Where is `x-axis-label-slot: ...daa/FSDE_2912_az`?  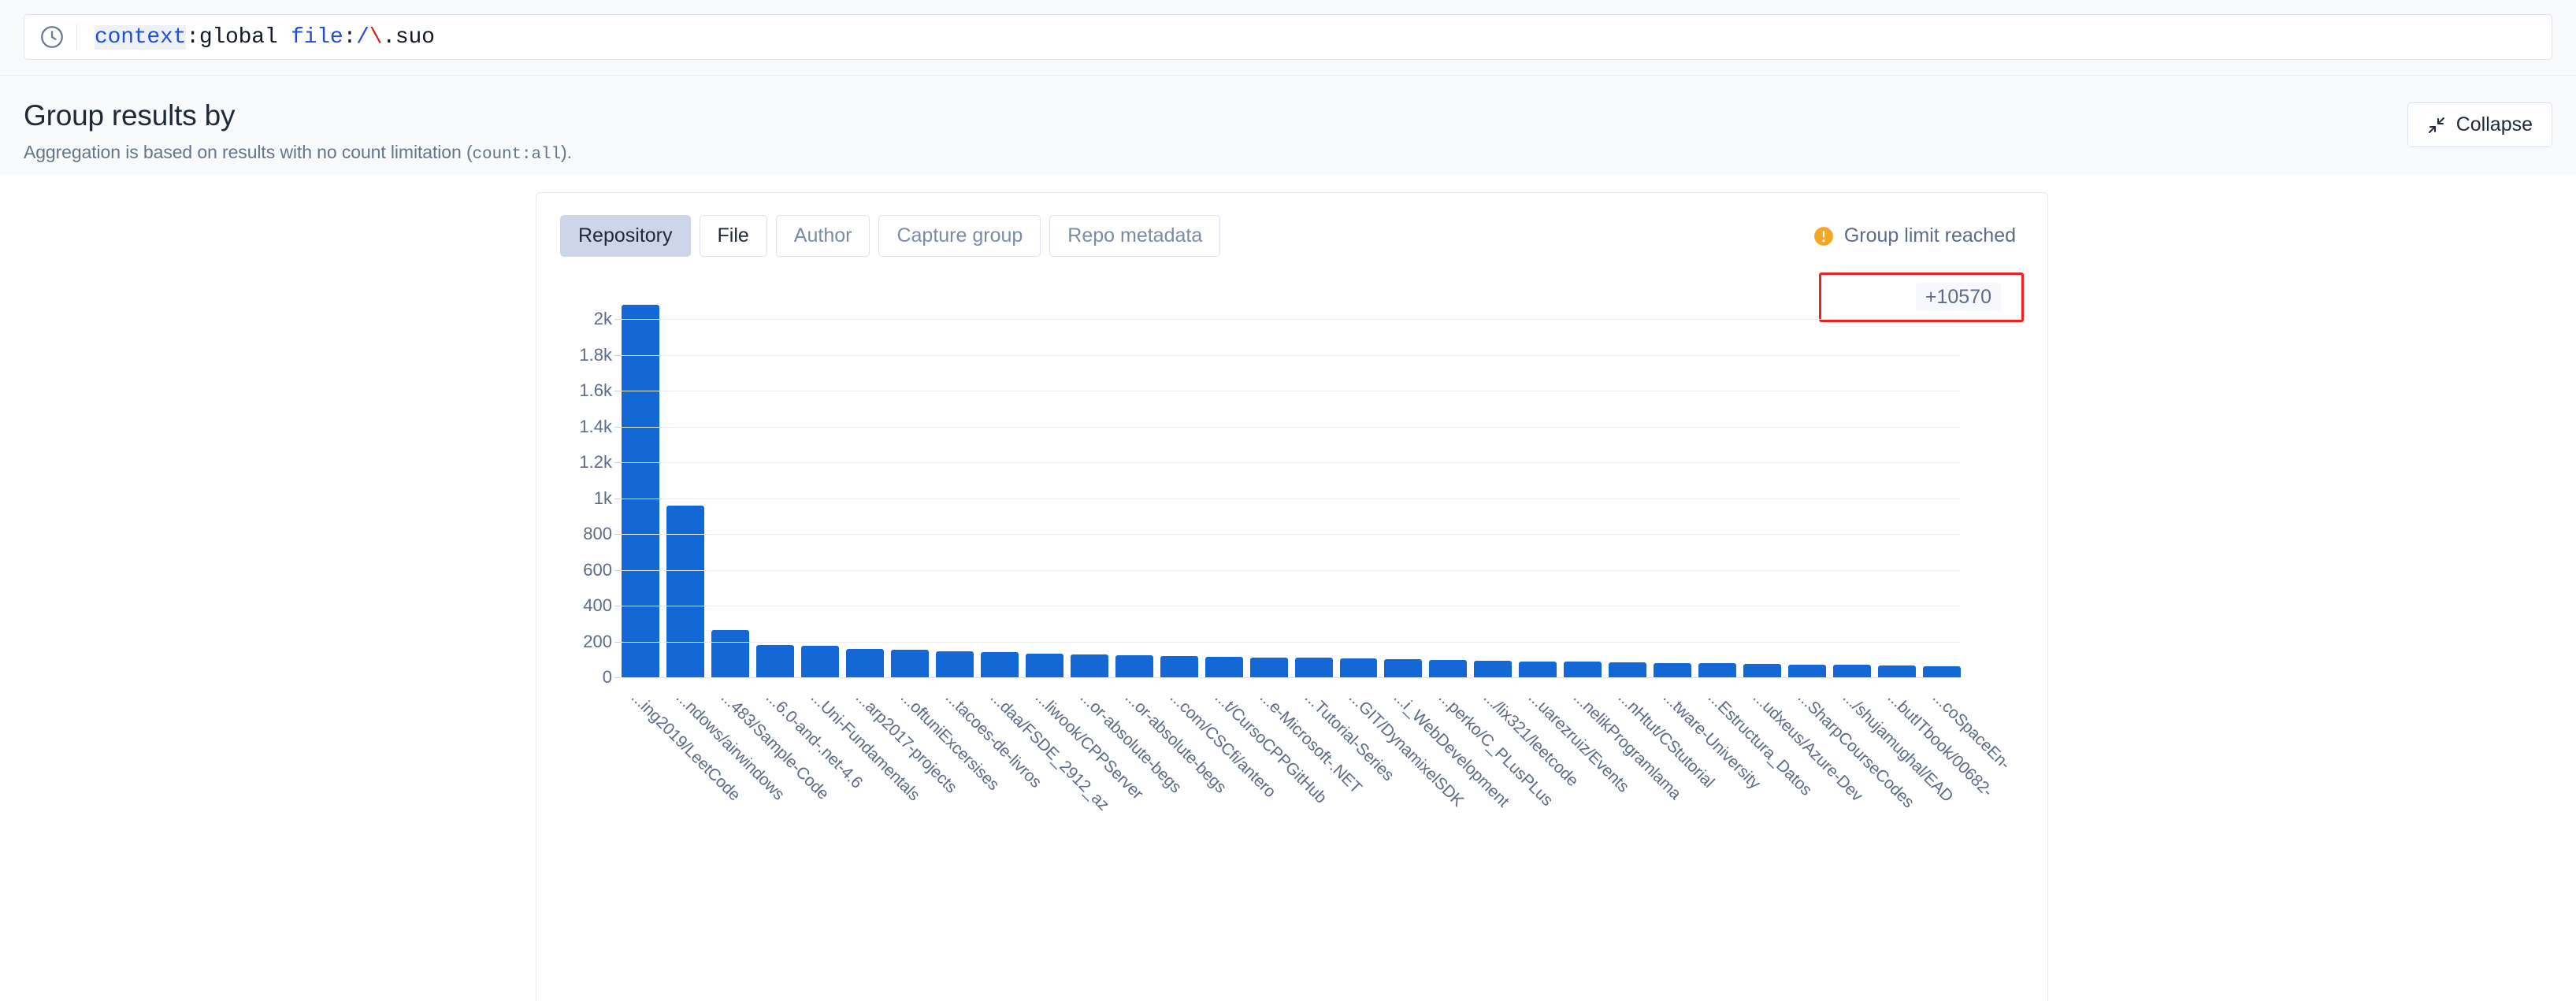 x-axis-label-slot: ...daa/FSDE_2912_az is located at coordinates (1046, 748).